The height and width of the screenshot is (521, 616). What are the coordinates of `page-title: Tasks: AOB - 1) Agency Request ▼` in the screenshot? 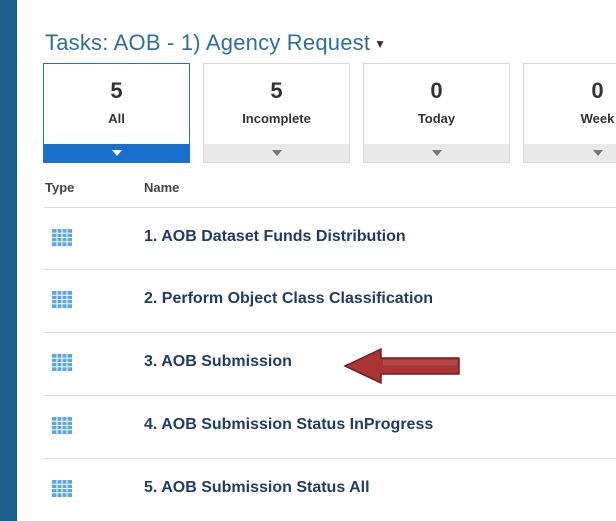 It's located at (215, 43).